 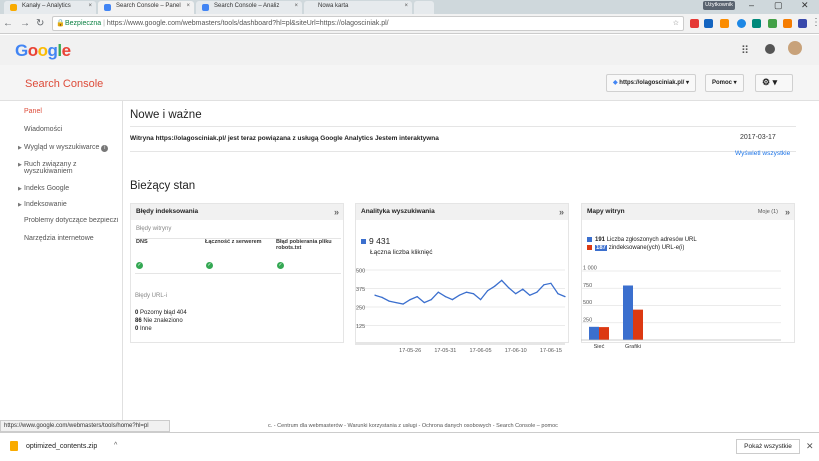 What do you see at coordinates (142, 242) in the screenshot?
I see `dns-column: DNS` at bounding box center [142, 242].